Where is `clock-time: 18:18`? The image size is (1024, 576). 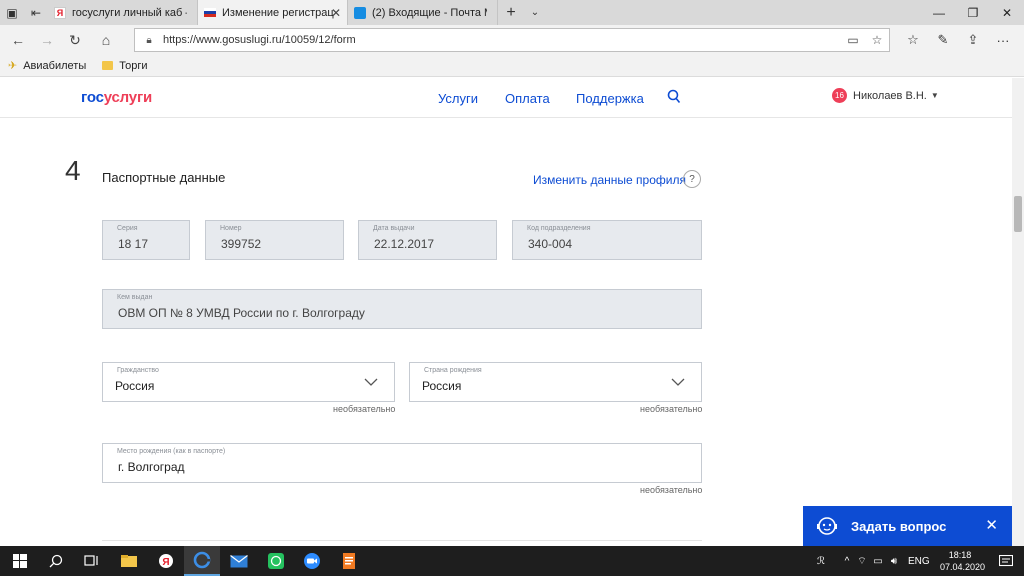 clock-time: 18:18 is located at coordinates (960, 555).